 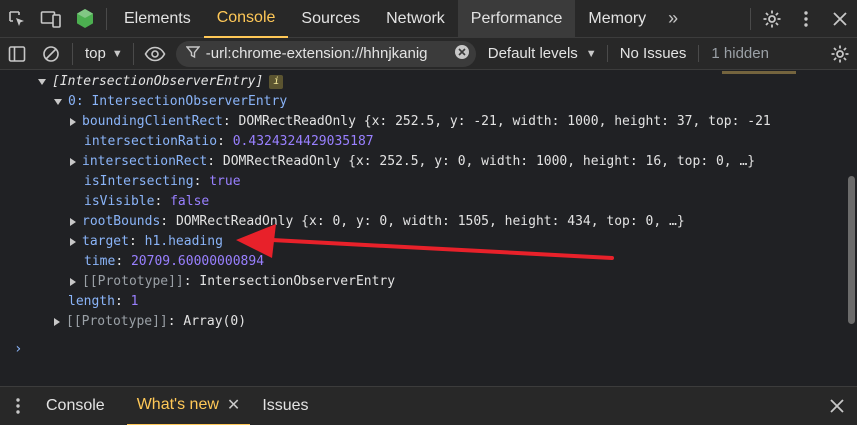 I want to click on live-expression-eye-icon, so click(x=155, y=54).